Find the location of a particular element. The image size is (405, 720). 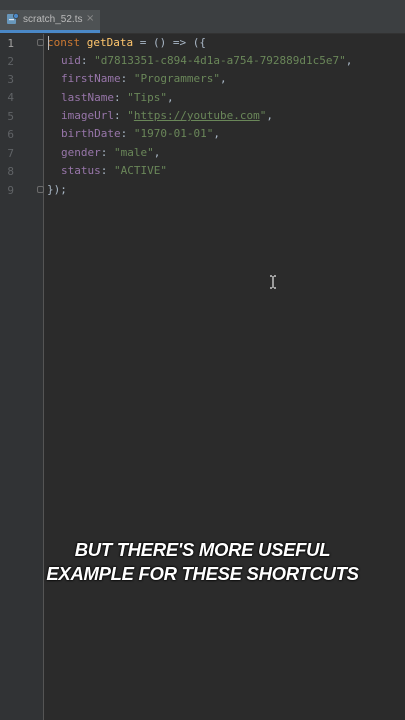

function-name-token: getData is located at coordinates (110, 42).